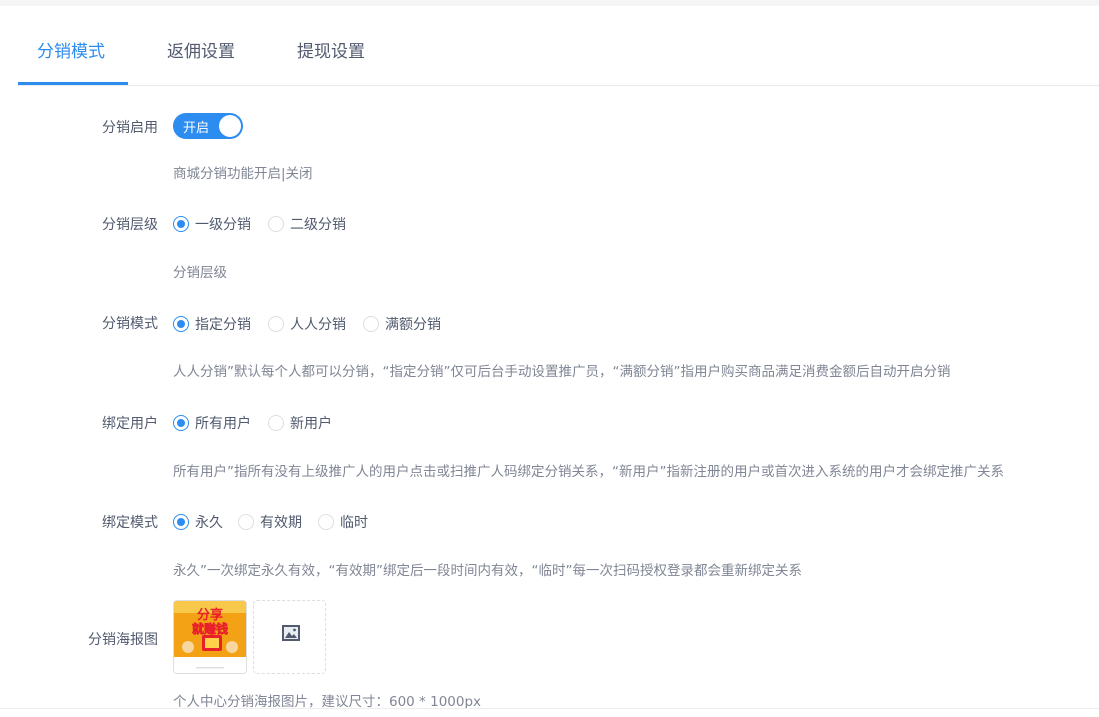 This screenshot has width=1099, height=717. What do you see at coordinates (318, 325) in the screenshot?
I see `radio-label: 人人分销` at bounding box center [318, 325].